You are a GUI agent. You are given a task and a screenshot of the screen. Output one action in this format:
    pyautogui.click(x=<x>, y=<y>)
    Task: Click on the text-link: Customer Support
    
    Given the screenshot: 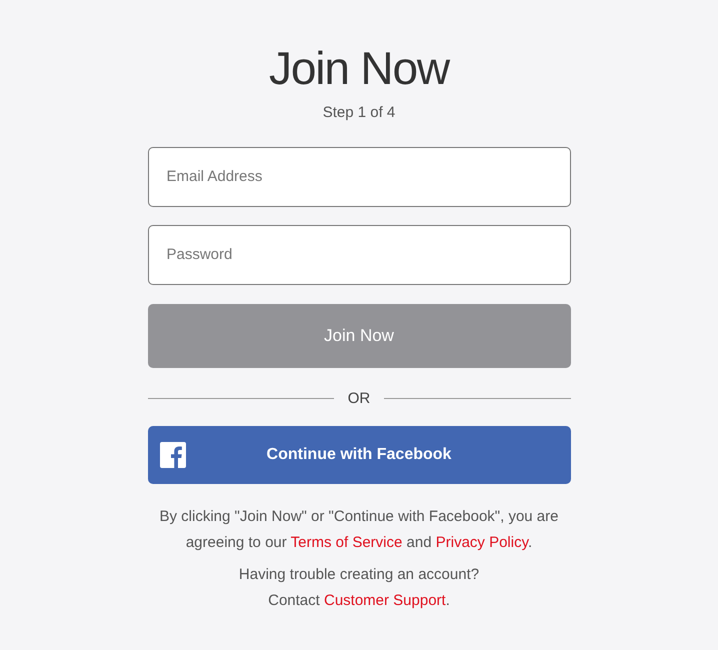 What is the action you would take?
    pyautogui.click(x=385, y=600)
    